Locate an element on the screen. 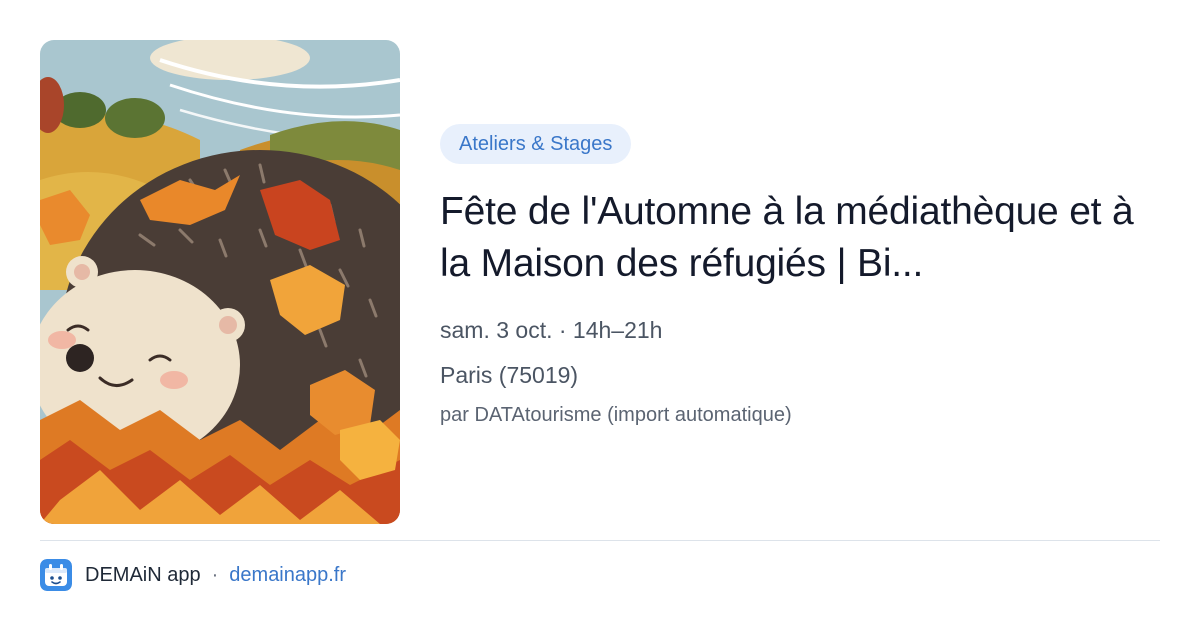 Image resolution: width=1200 pixels, height=630 pixels. category-badge: Ateliers & Stages is located at coordinates (536, 144).